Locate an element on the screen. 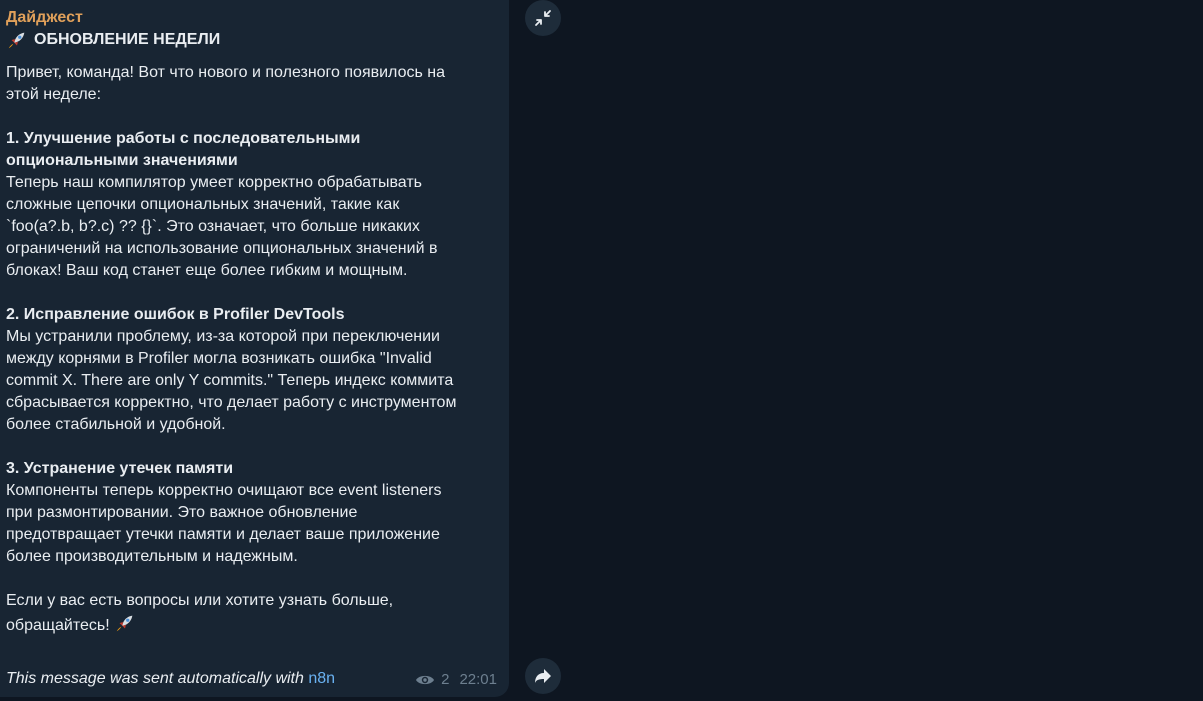 This screenshot has height=701, width=1203. section-1-heading-line-2: опциональными значениями is located at coordinates (122, 160).